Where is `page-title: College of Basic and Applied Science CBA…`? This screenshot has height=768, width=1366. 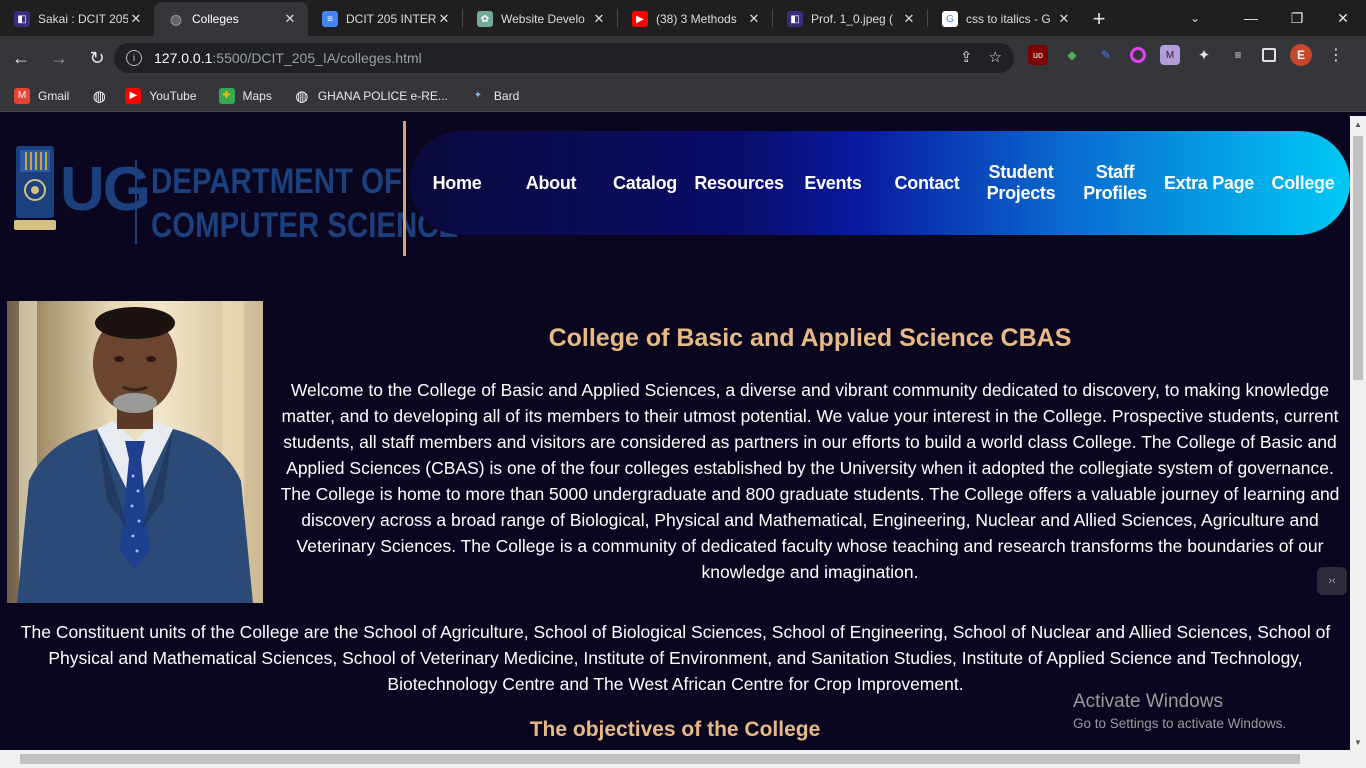 page-title: College of Basic and Applied Science CBA… is located at coordinates (810, 338).